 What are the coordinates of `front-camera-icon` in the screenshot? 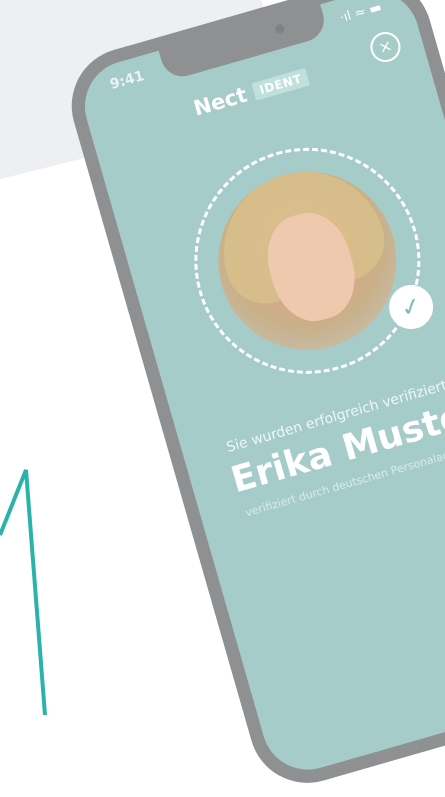 It's located at (280, 29).